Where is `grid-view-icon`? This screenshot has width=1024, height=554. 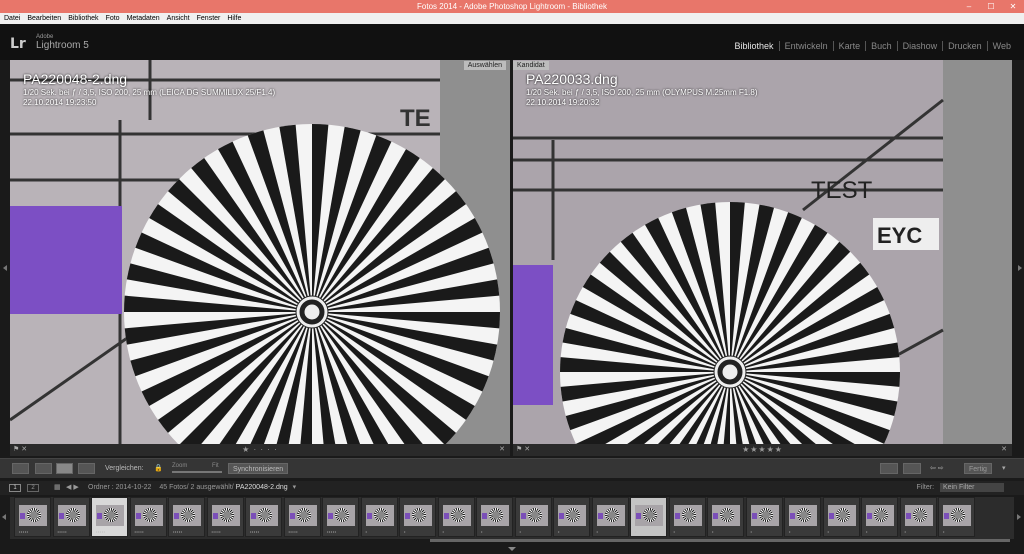 grid-view-icon is located at coordinates (20, 468).